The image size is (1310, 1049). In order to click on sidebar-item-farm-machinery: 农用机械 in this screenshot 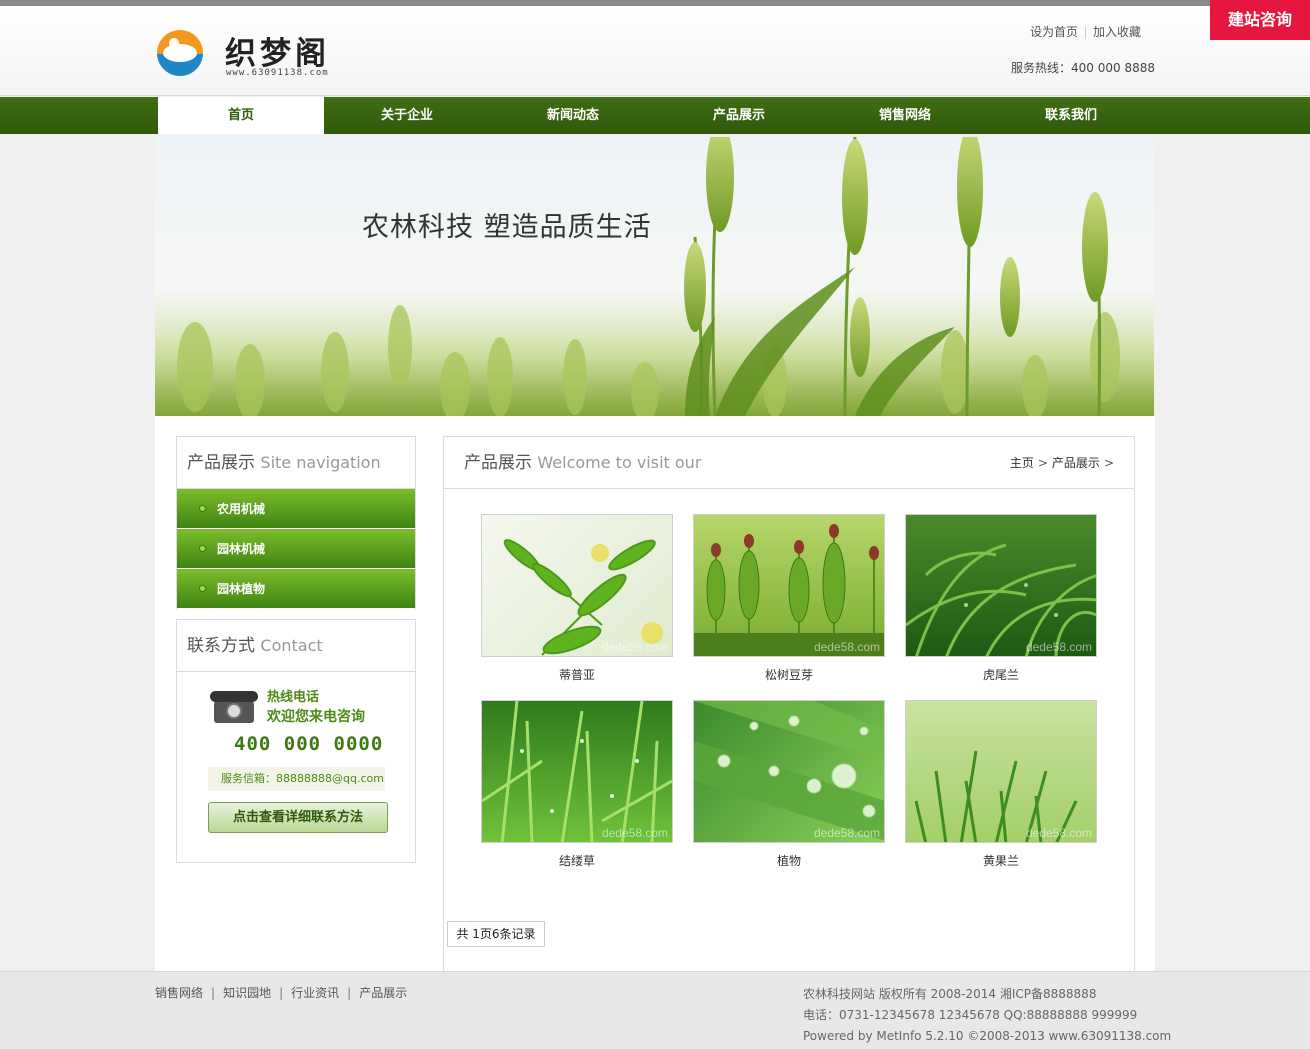, I will do `click(296, 509)`.